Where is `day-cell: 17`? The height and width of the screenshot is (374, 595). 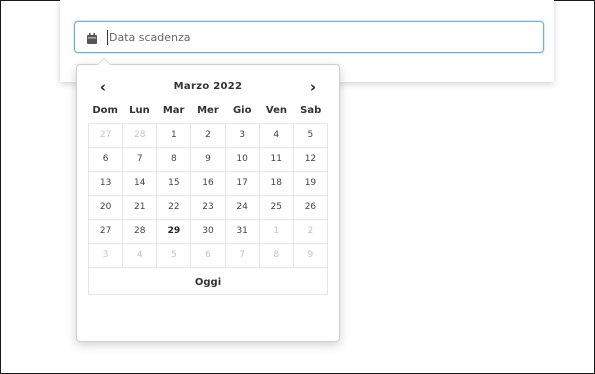
day-cell: 17 is located at coordinates (242, 184).